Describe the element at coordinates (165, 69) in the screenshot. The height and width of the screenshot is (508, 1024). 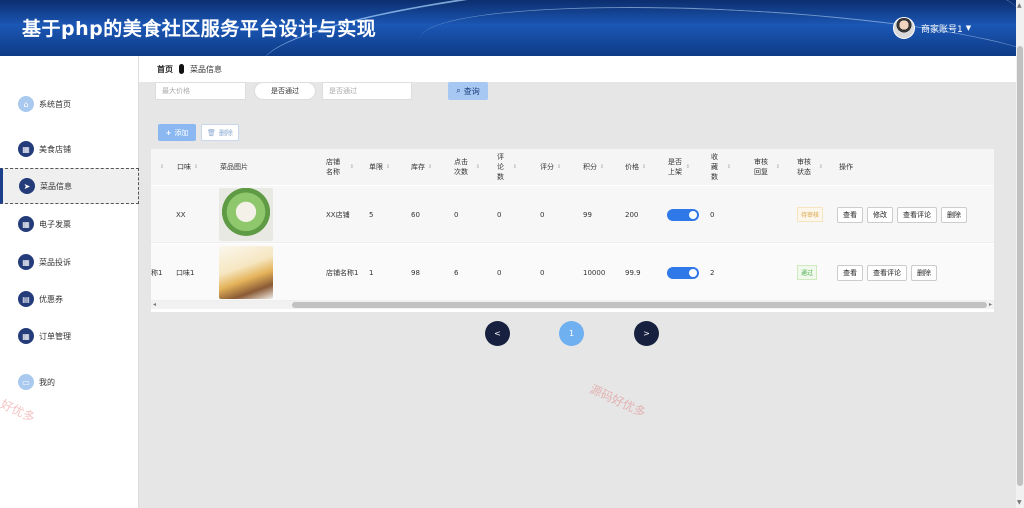
I see `breadcrumb-home: 首页` at that location.